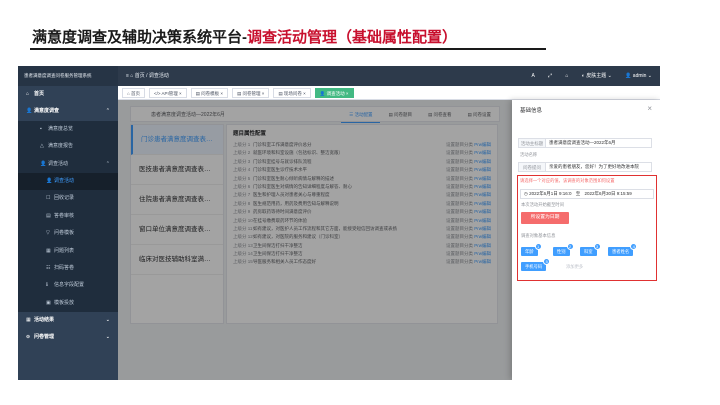  I want to click on add-more-link: 添加更多, so click(574, 267).